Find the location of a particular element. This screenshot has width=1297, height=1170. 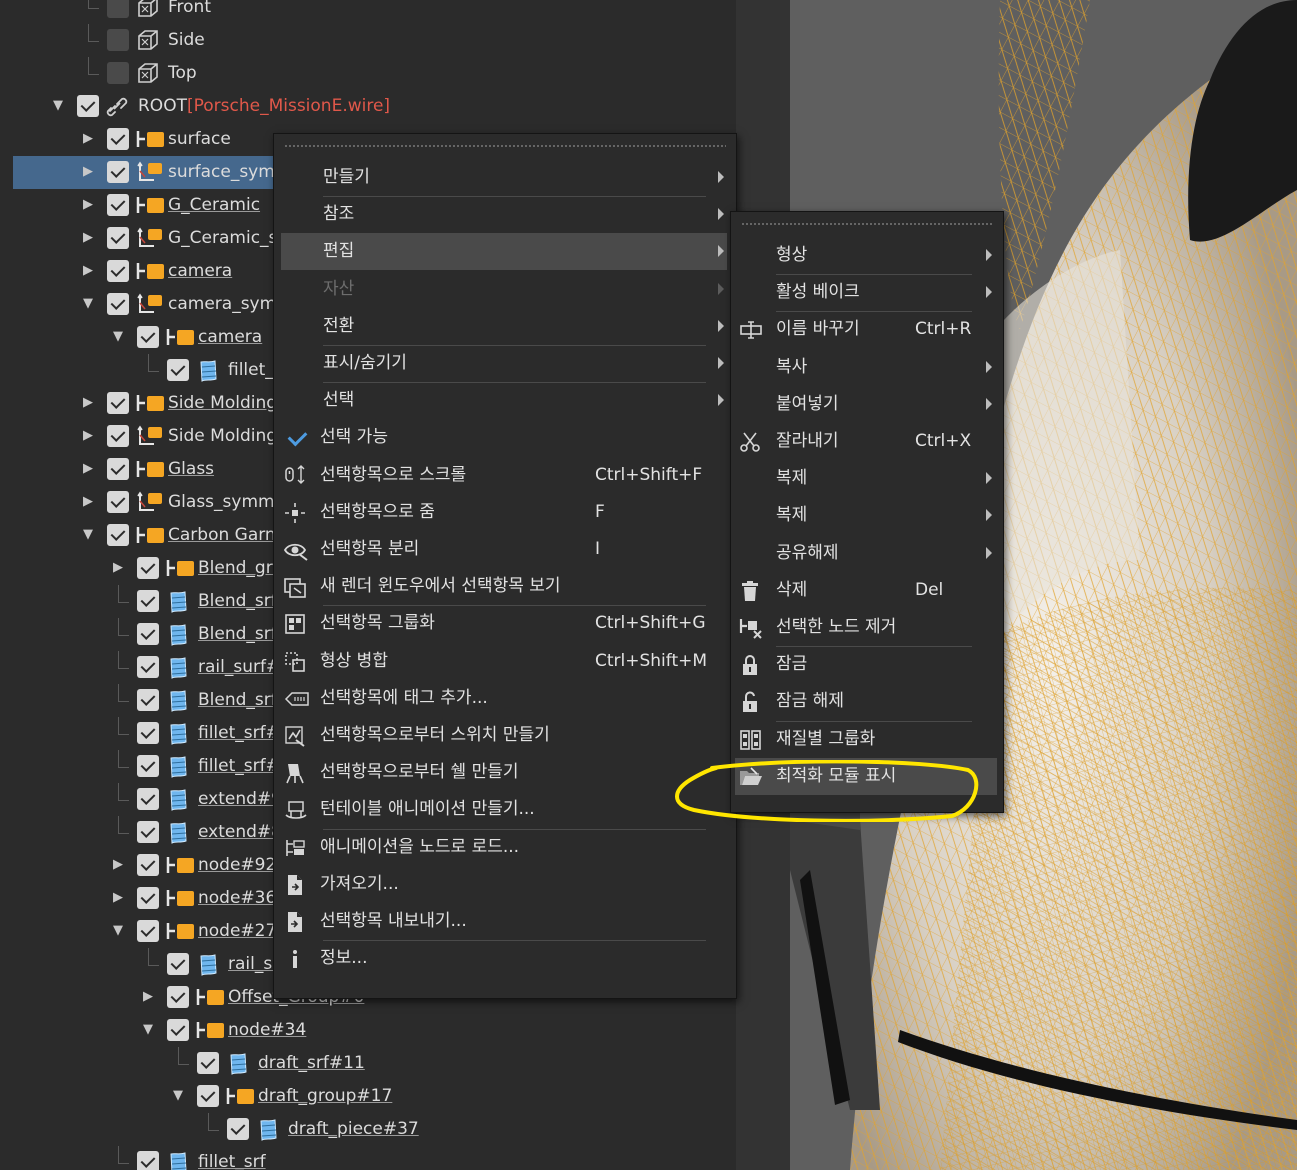

menu-item: 만들기 is located at coordinates (504, 177).